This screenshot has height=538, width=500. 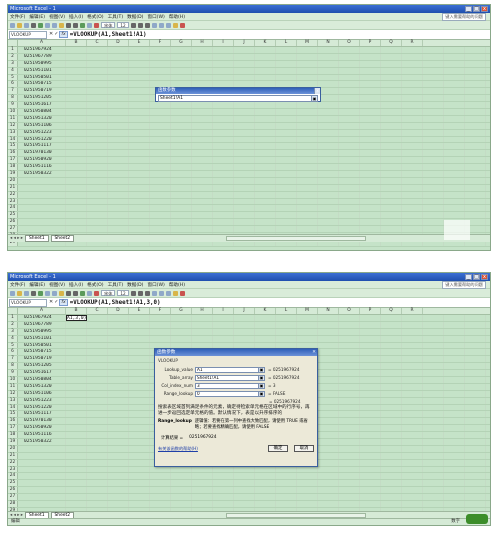 I want to click on column-header: N, so click(x=328, y=311).